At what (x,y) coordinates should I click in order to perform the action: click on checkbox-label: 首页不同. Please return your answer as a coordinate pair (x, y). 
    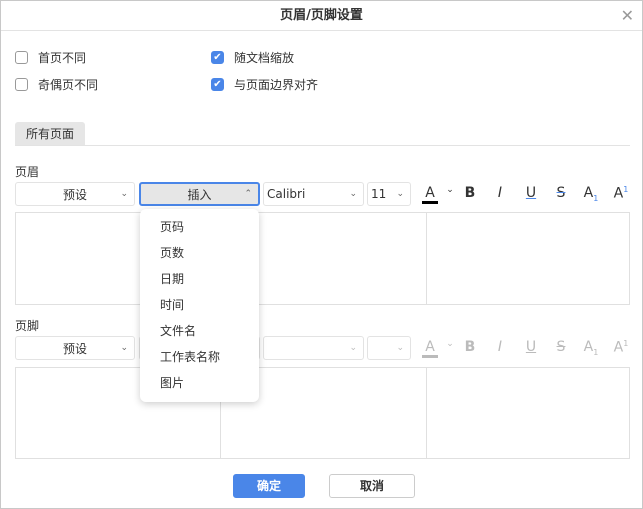
    Looking at the image, I should click on (62, 58).